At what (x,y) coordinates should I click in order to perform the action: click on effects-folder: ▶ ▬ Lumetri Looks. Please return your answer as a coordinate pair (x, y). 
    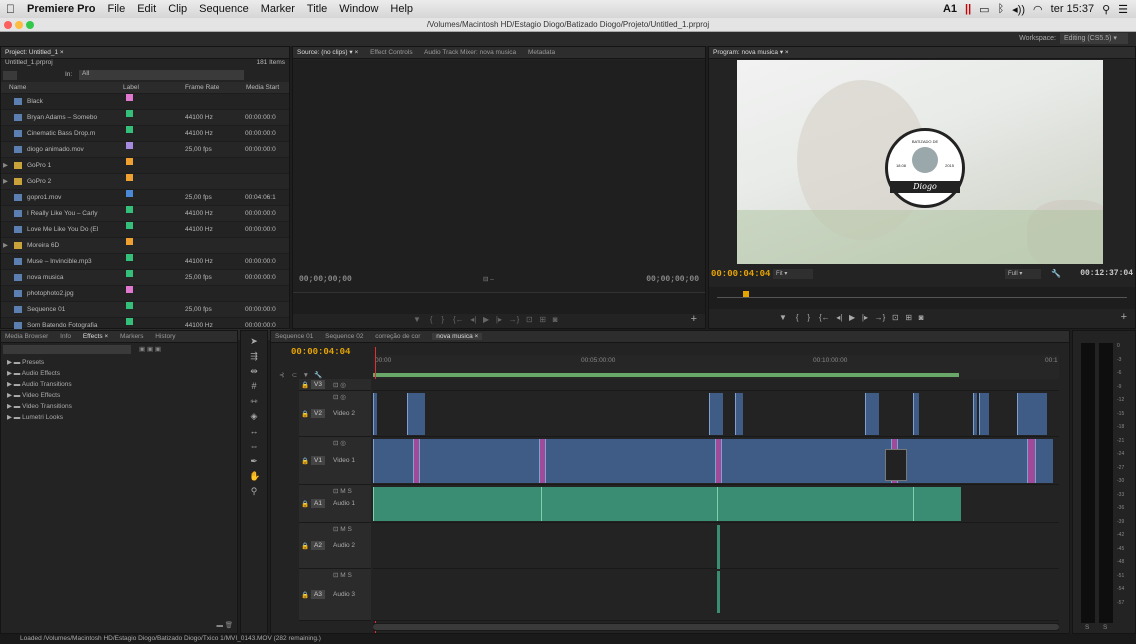
    Looking at the image, I should click on (119, 417).